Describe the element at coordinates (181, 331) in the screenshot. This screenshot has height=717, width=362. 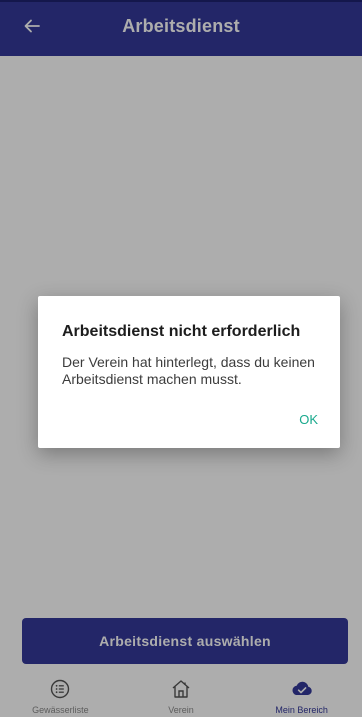
I see `dialog-title: Arbeitsdienst nicht erforderlich` at that location.